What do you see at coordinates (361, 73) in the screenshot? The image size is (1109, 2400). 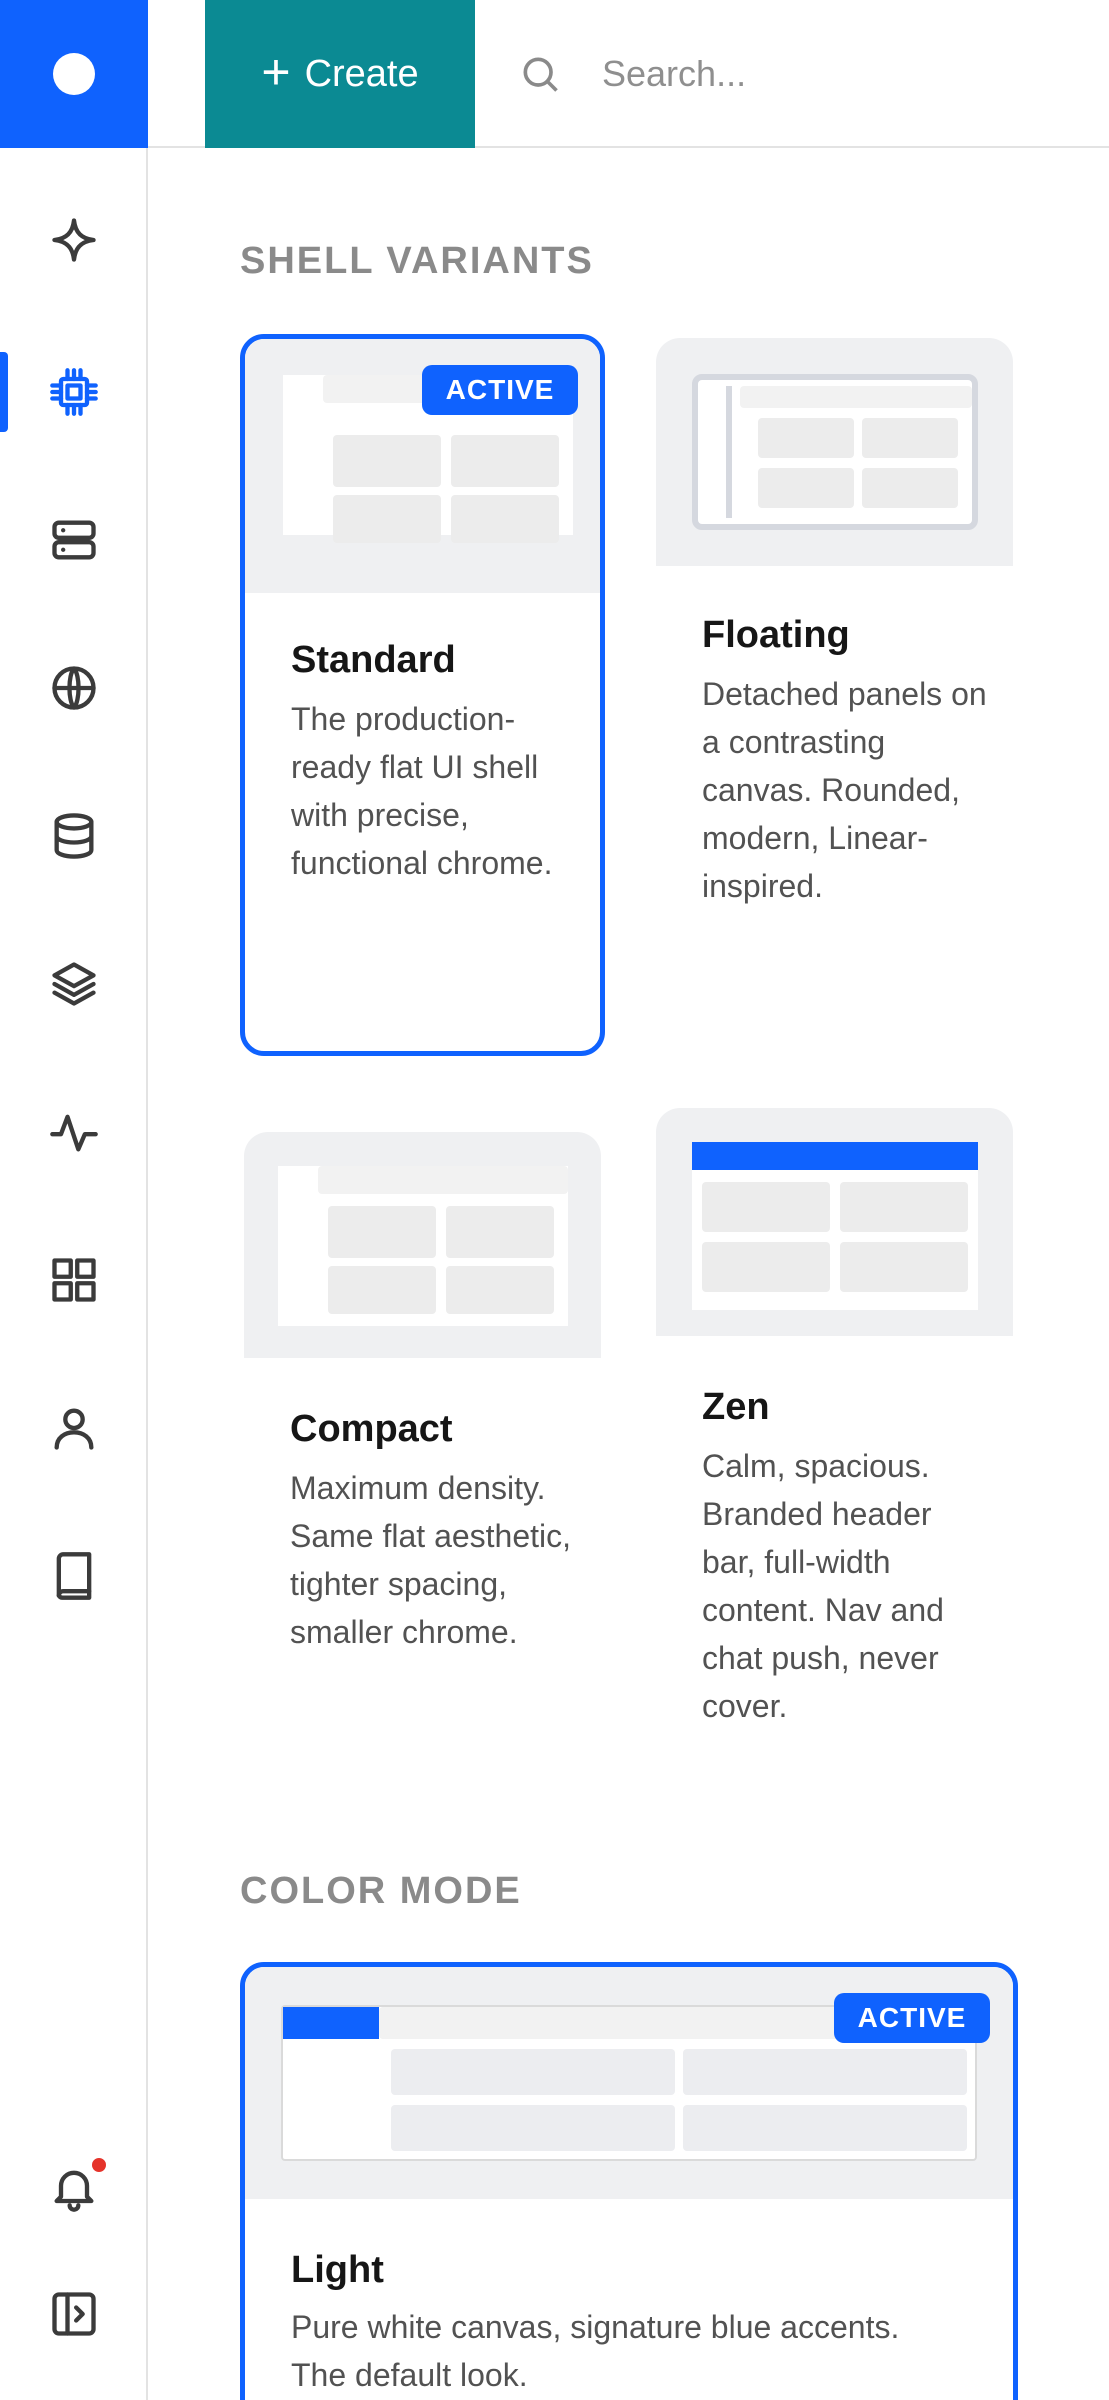 I see `create-button-label: Create` at bounding box center [361, 73].